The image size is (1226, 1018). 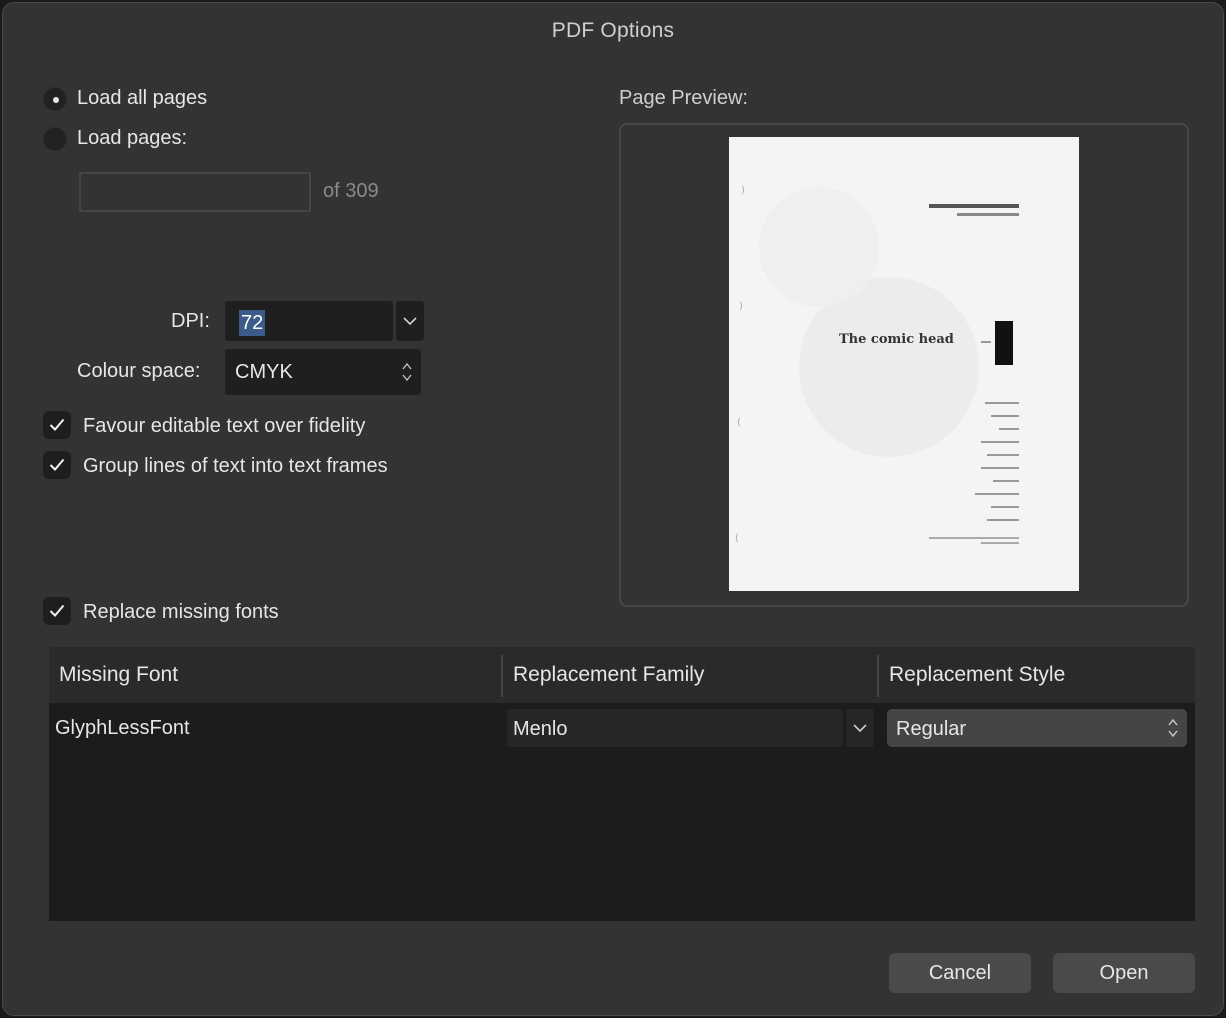 I want to click on replace-fonts-checkbox, so click(x=57, y=611).